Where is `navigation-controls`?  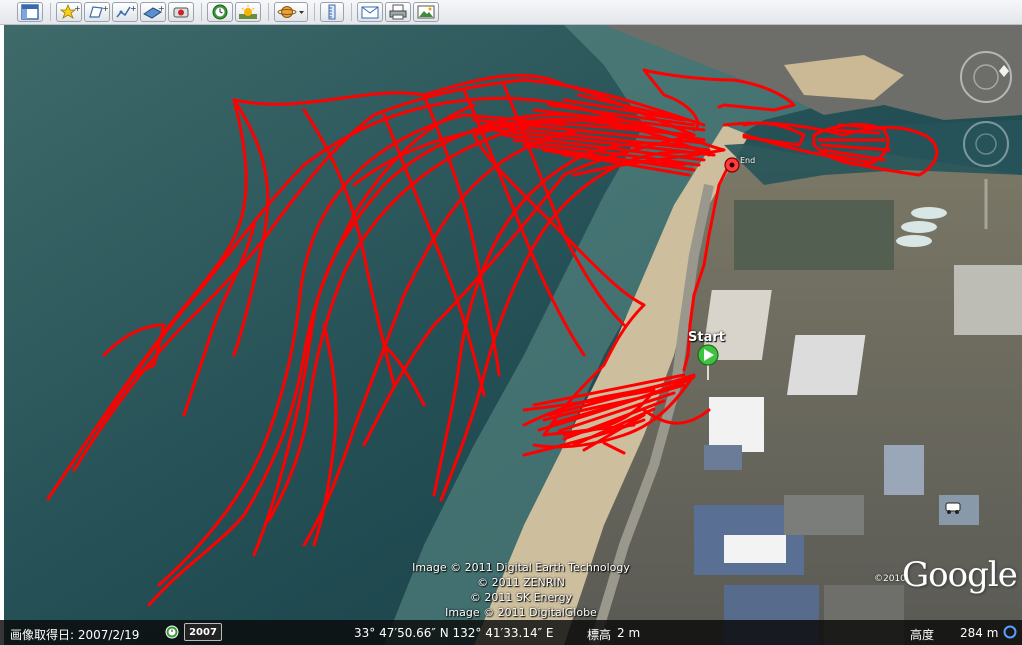
navigation-controls is located at coordinates (985, 139).